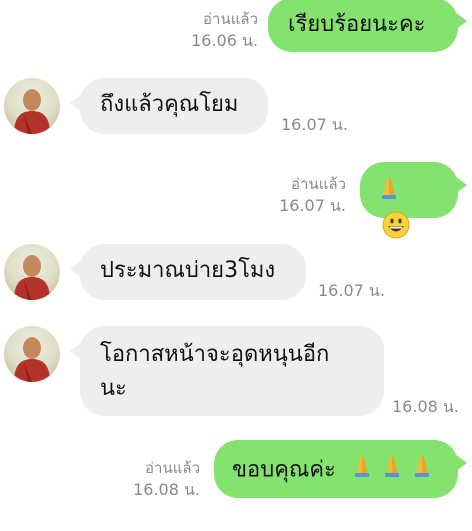 Image resolution: width=472 pixels, height=531 pixels. I want to click on message-bubble: ประมาณบ่าย3โมง, so click(188, 272).